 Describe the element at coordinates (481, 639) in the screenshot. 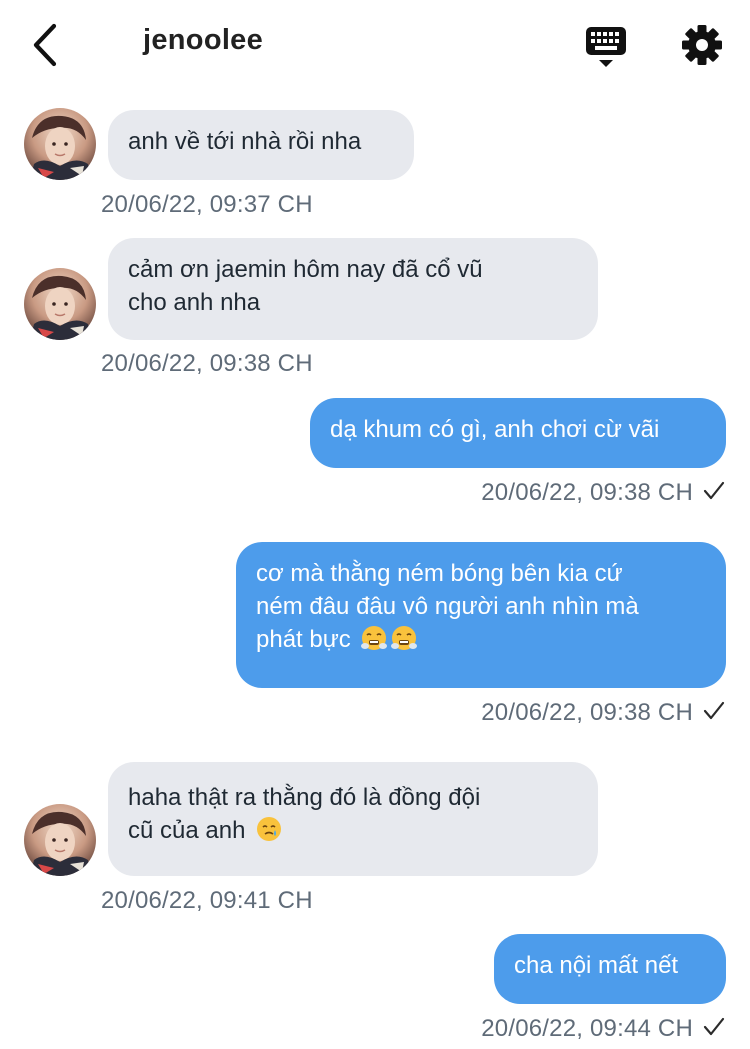

I see `message-text-line-with-emoji: phát bực` at that location.